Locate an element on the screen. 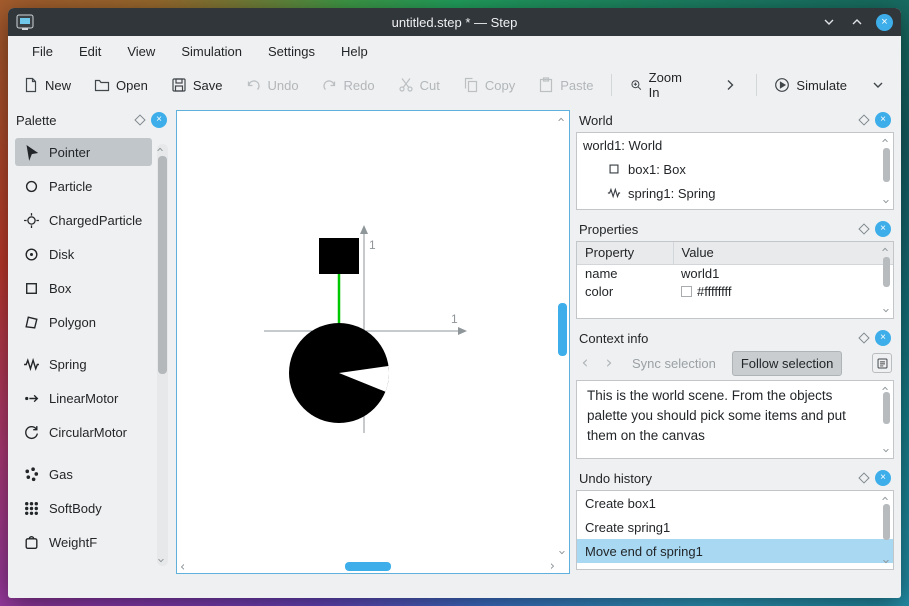 Image resolution: width=909 pixels, height=606 pixels. context-doc-icon is located at coordinates (882, 363).